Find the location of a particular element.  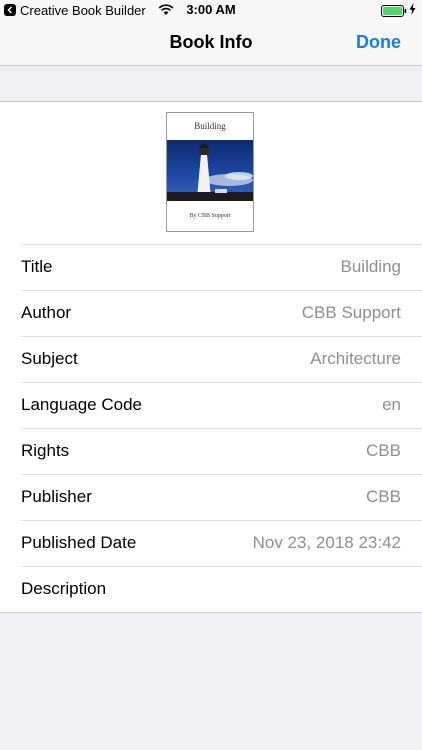

field-label: Published Date is located at coordinates (79, 542).